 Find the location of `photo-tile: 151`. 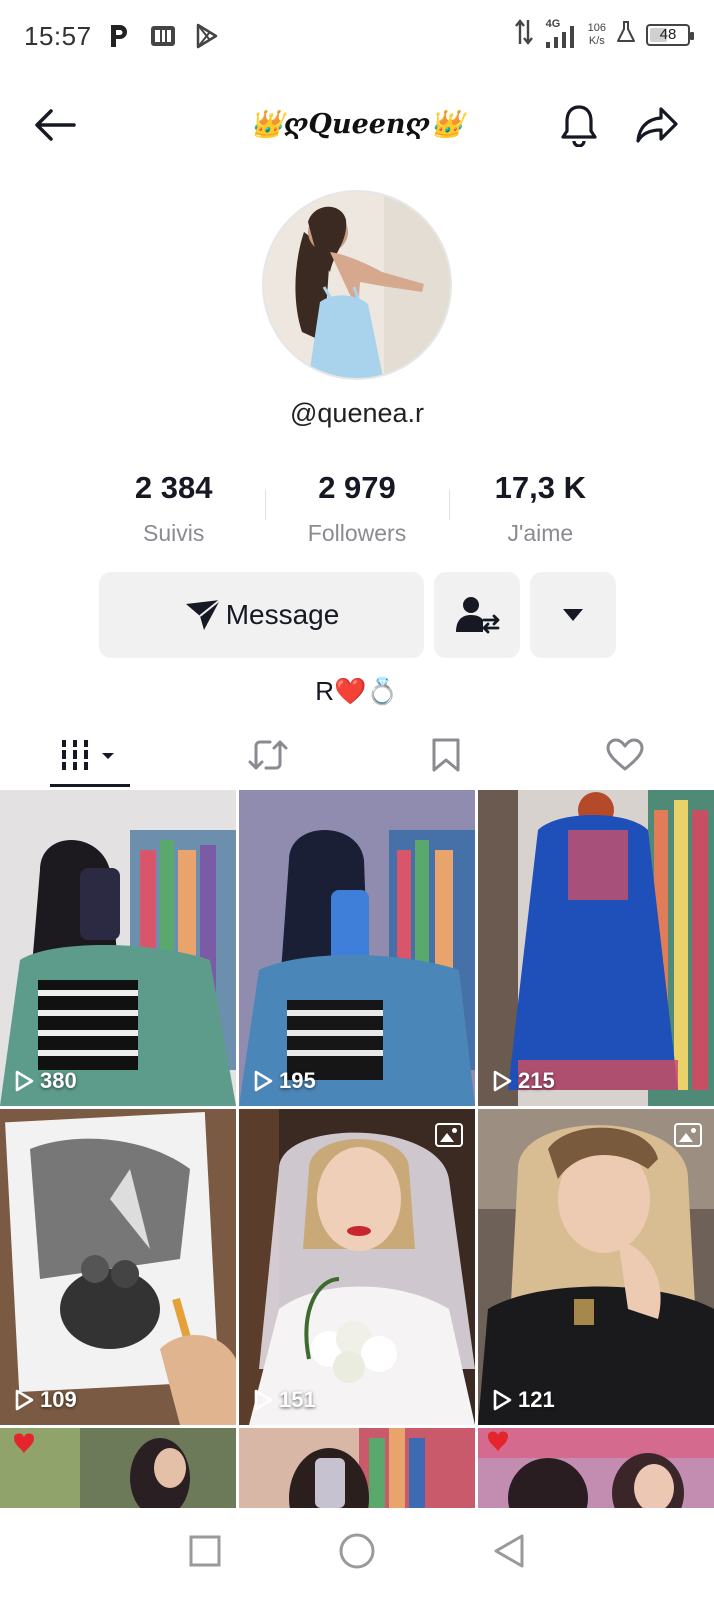

photo-tile: 151 is located at coordinates (357, 1267).